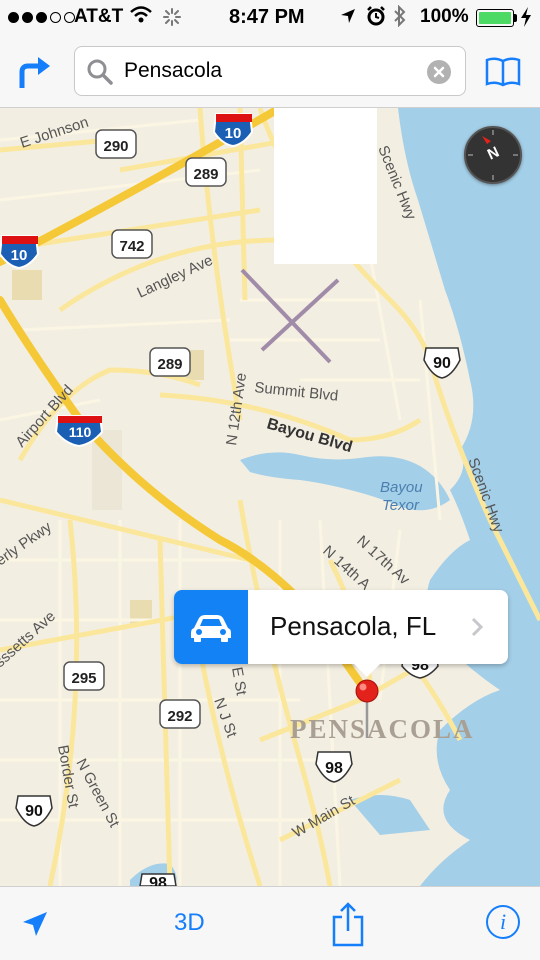 The height and width of the screenshot is (960, 540). I want to click on callout-title: Pensacola, FL, so click(353, 626).